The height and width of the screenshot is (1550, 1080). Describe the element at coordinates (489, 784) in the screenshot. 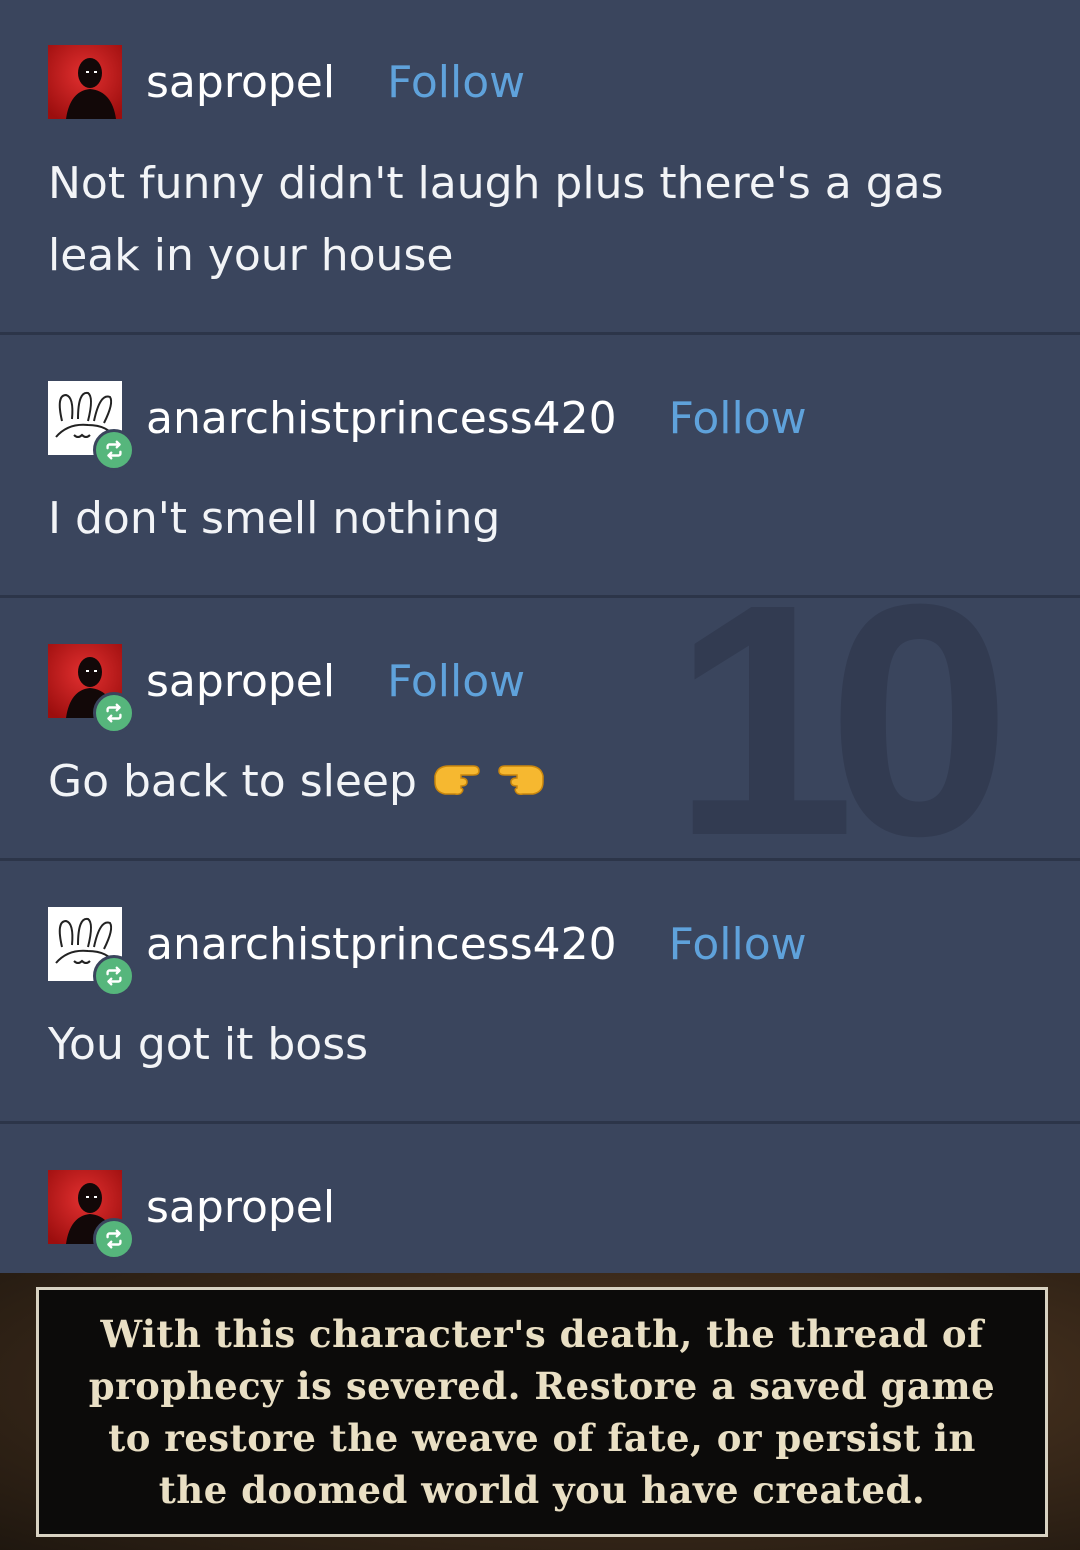

I see `pointing-fingers-emoji-icon` at that location.